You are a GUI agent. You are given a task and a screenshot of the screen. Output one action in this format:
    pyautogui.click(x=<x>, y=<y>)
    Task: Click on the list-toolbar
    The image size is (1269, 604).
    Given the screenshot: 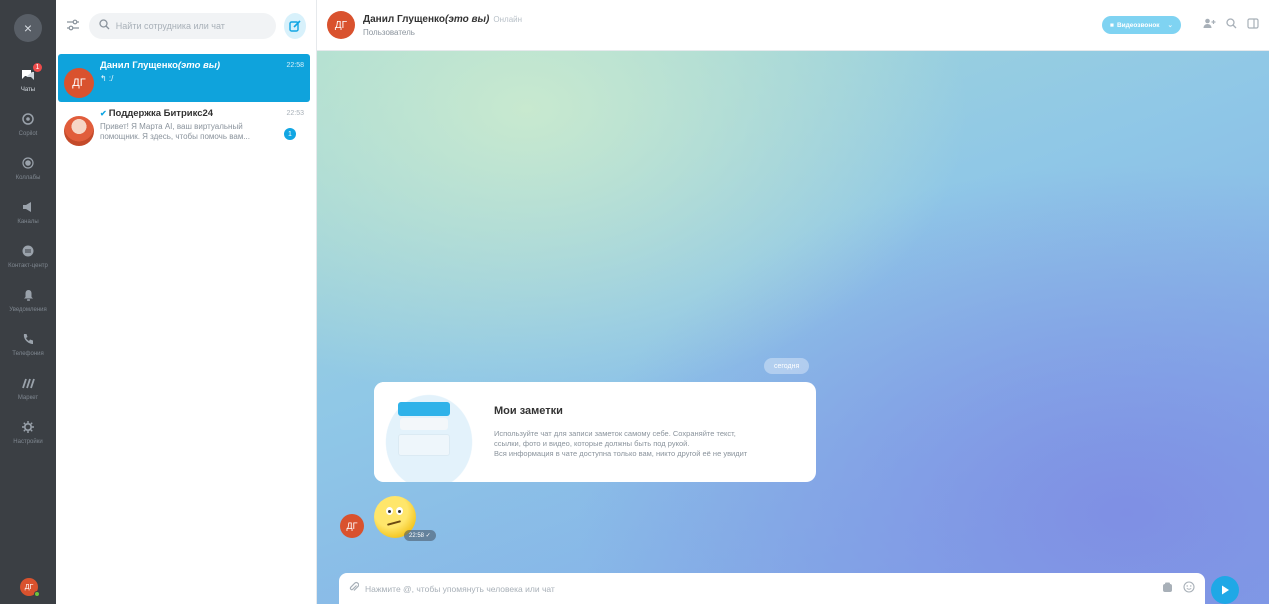 What is the action you would take?
    pyautogui.click(x=186, y=26)
    